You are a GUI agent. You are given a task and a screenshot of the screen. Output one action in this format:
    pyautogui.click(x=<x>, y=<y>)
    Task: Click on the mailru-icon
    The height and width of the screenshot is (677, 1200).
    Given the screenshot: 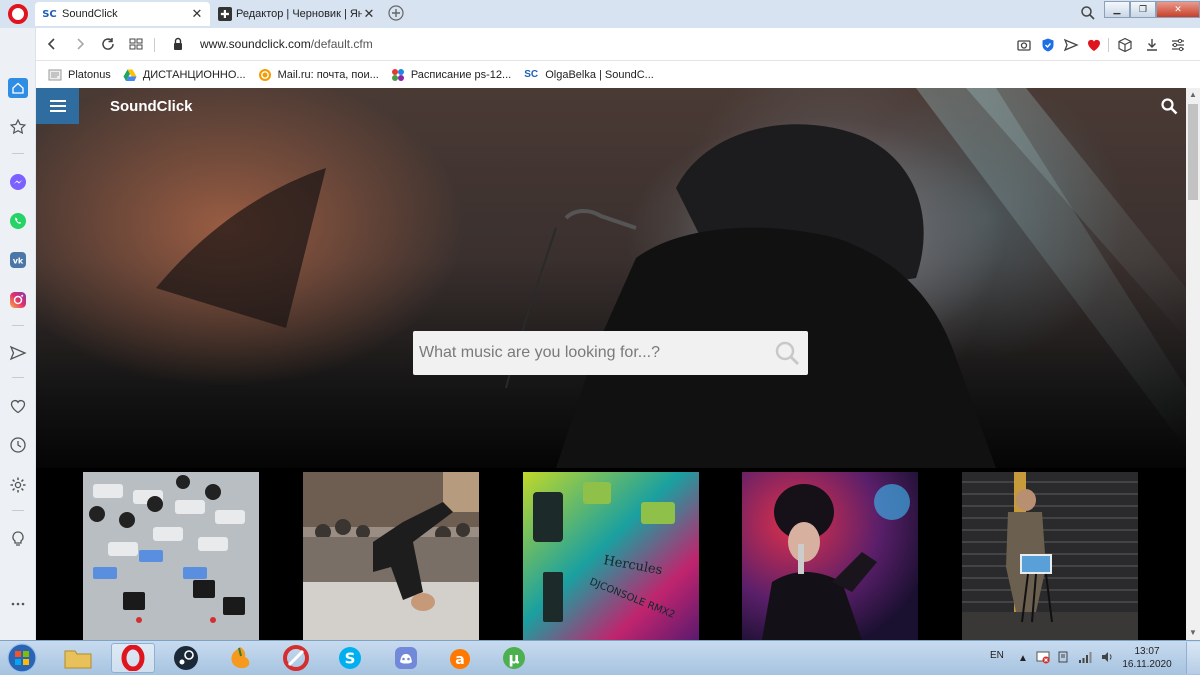 What is the action you would take?
    pyautogui.click(x=265, y=75)
    